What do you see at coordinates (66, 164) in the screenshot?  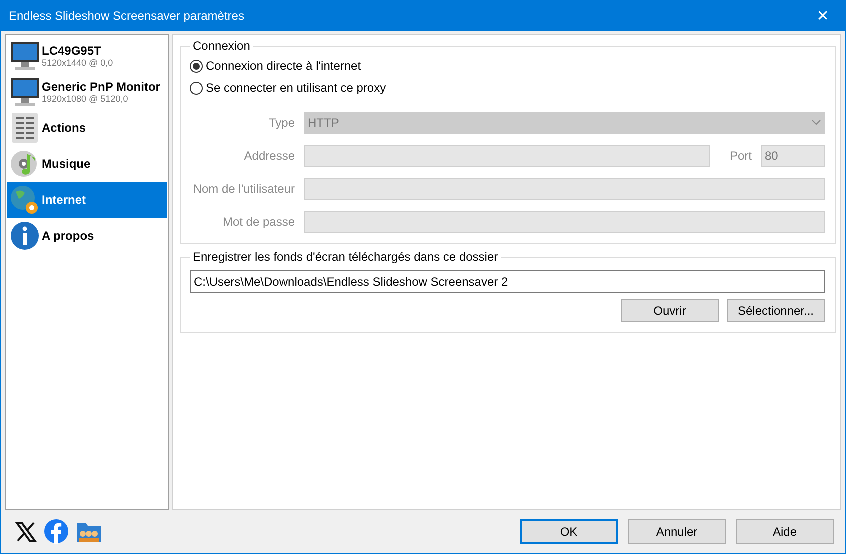 I see `item-label: Musique` at bounding box center [66, 164].